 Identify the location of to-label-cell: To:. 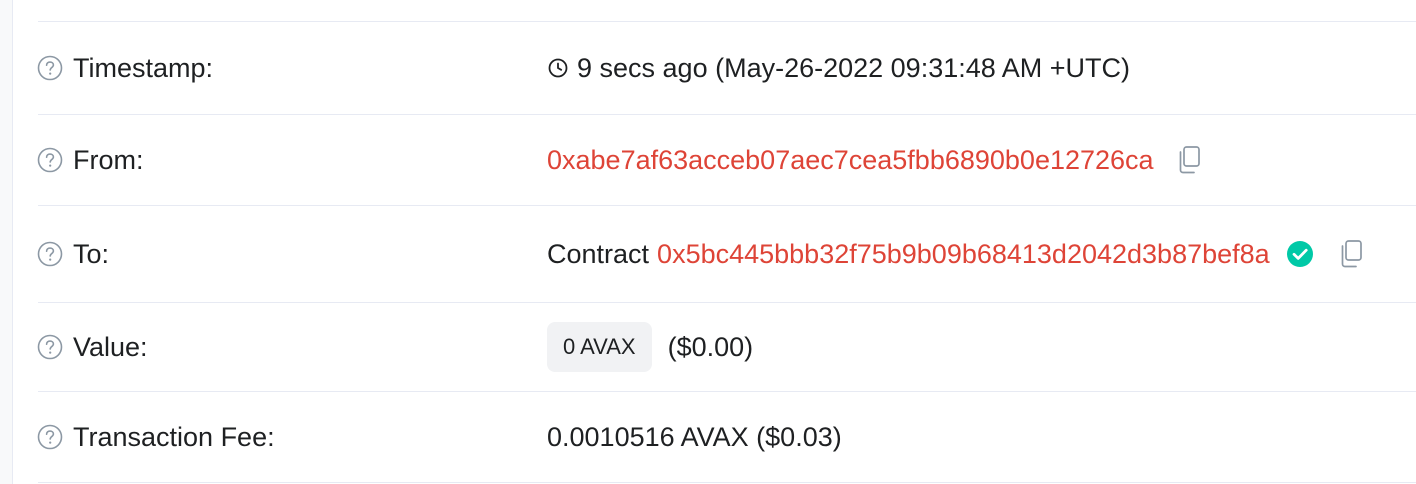
(73, 254).